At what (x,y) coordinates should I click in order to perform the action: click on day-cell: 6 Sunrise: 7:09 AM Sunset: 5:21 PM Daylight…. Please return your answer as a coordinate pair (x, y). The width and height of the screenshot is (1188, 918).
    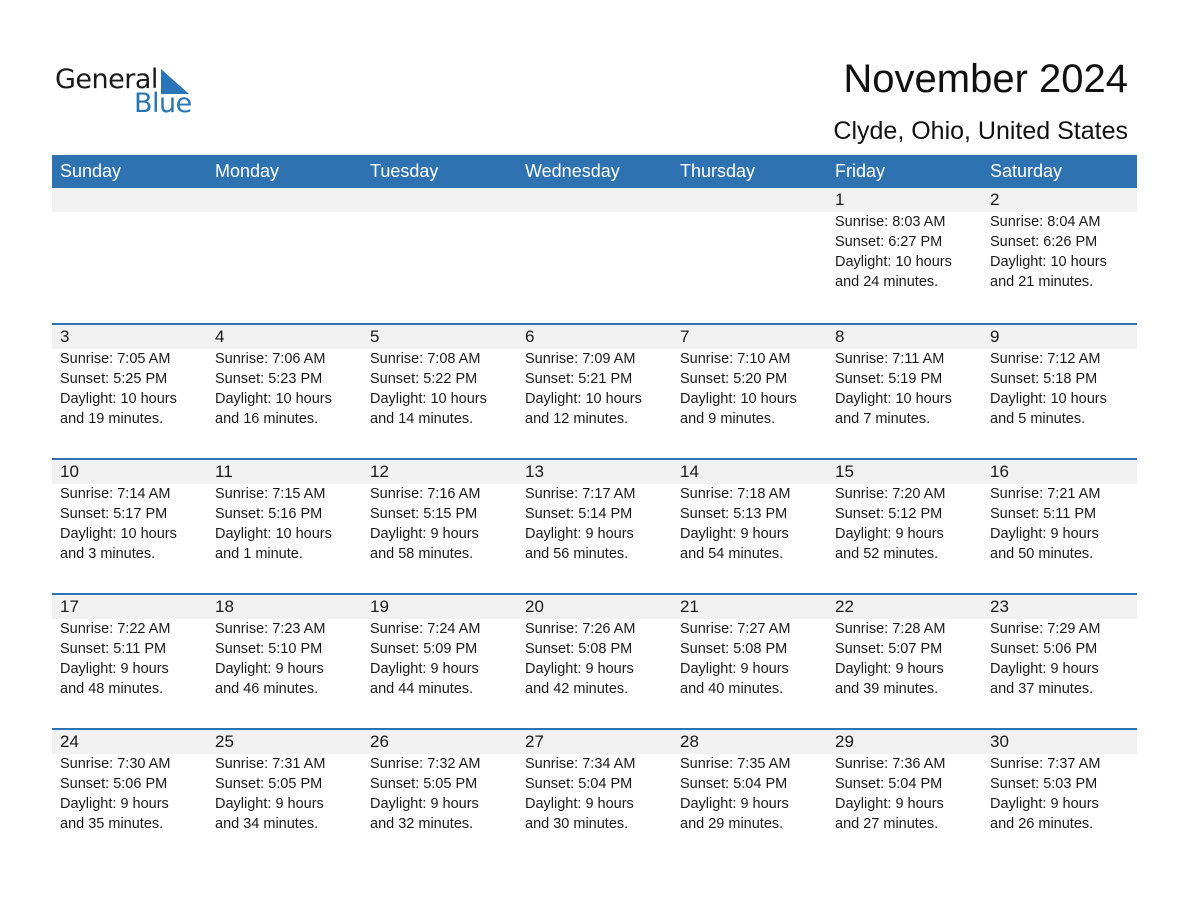
    Looking at the image, I should click on (594, 377).